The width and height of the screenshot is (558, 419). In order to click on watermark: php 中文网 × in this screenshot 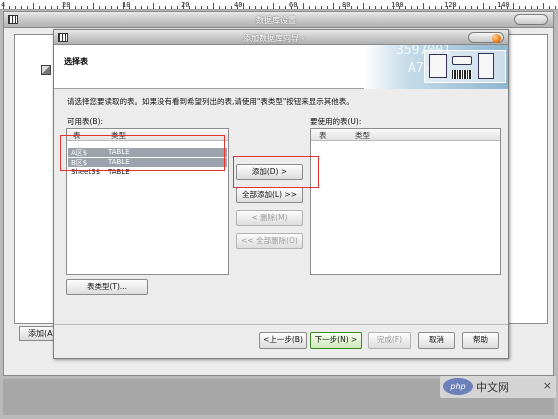, I will do `click(498, 387)`.